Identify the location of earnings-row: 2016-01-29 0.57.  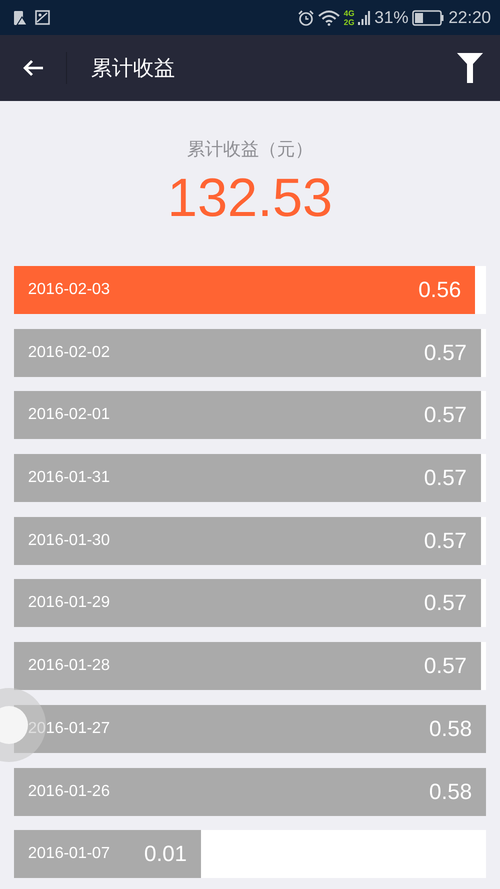
(250, 603).